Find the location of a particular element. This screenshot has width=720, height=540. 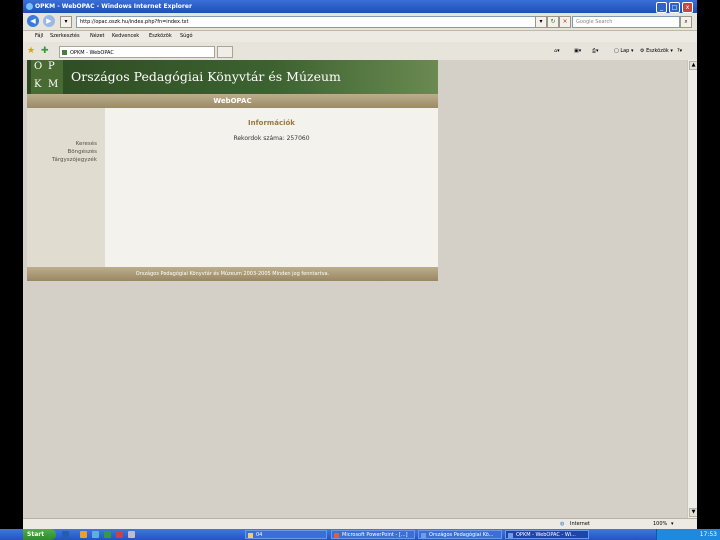

app-quicklaunch-icon is located at coordinates (119, 534).